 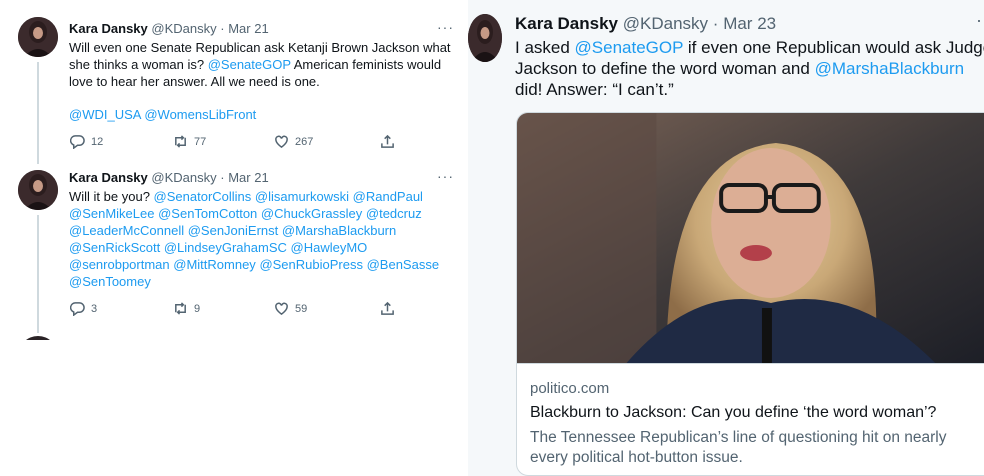 I want to click on mention-link: @LindseyGrahamSC, so click(x=225, y=247).